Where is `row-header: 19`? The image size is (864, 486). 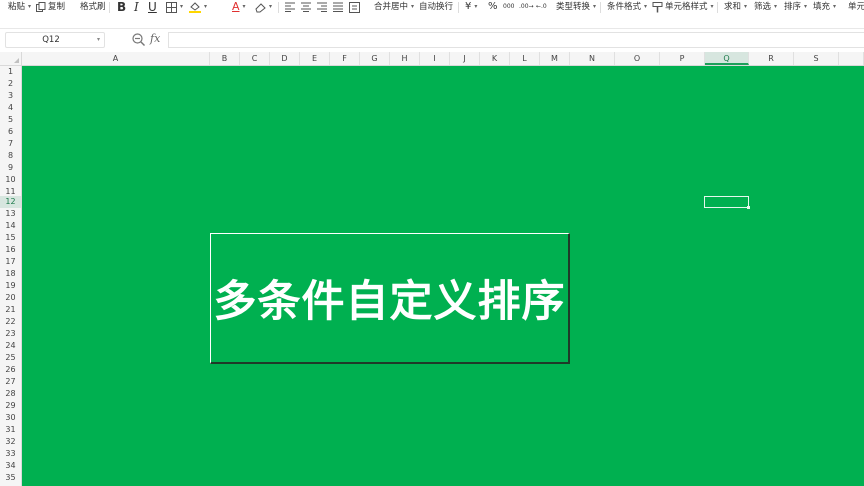
row-header: 19 is located at coordinates (10, 286).